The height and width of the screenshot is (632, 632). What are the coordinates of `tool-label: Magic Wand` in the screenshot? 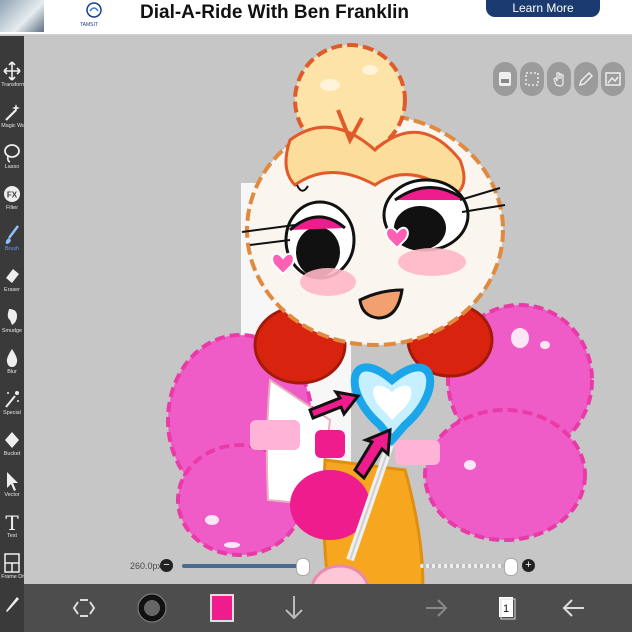 It's located at (16, 126).